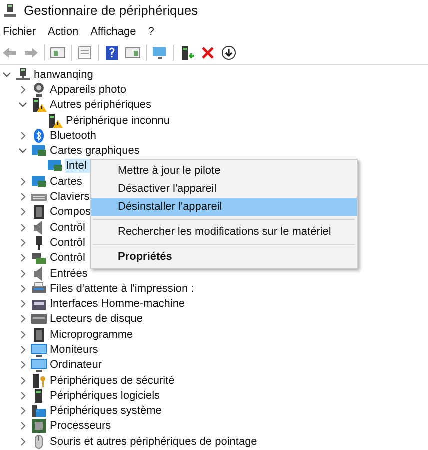 Image resolution: width=428 pixels, height=450 pixels. What do you see at coordinates (151, 32) in the screenshot?
I see `menu-item: ?` at bounding box center [151, 32].